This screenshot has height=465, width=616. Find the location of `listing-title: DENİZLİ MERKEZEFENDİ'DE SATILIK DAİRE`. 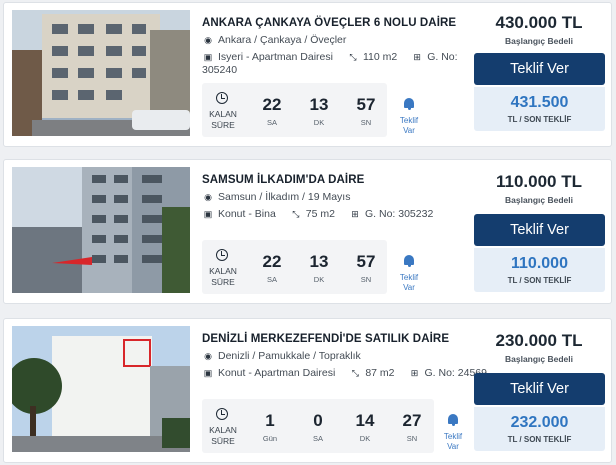

listing-title: DENİZLİ MERKEZEFENDİ'DE SATILIK DAİRE is located at coordinates (325, 339).